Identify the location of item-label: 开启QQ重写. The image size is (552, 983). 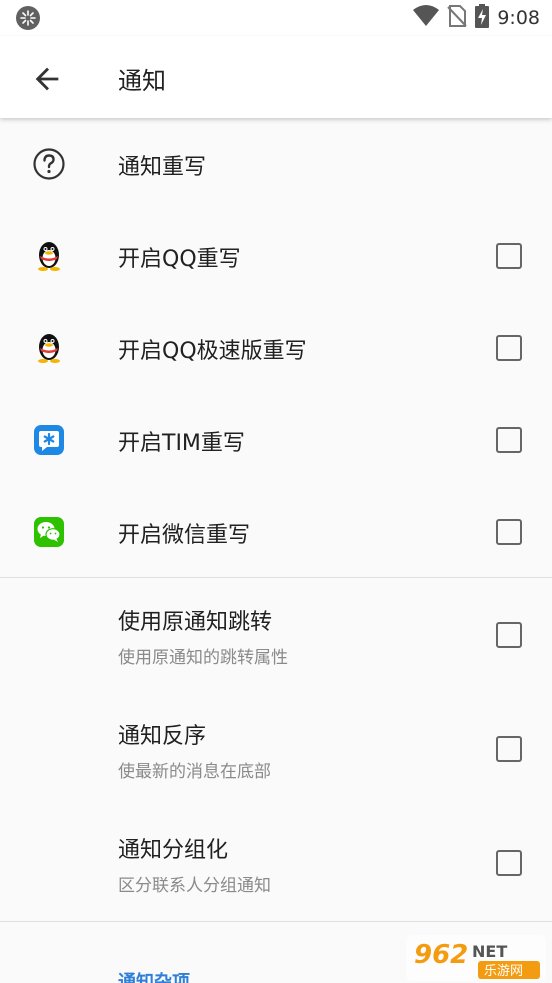
(179, 259).